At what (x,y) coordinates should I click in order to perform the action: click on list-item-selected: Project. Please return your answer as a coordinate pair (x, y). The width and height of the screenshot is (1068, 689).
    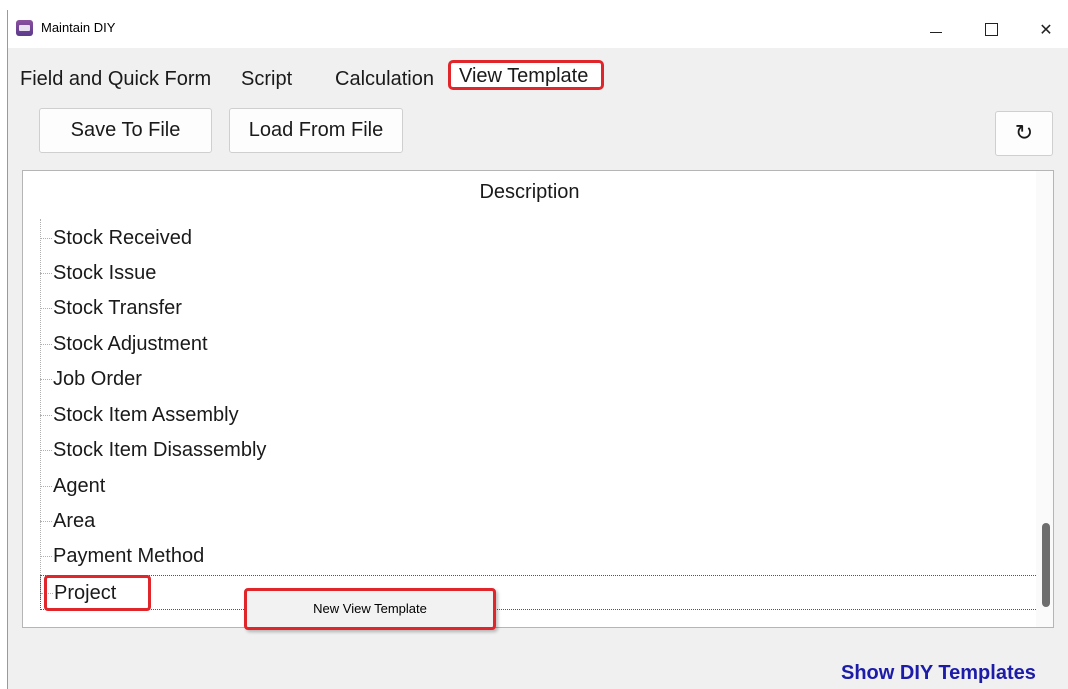
    Looking at the image, I should click on (539, 592).